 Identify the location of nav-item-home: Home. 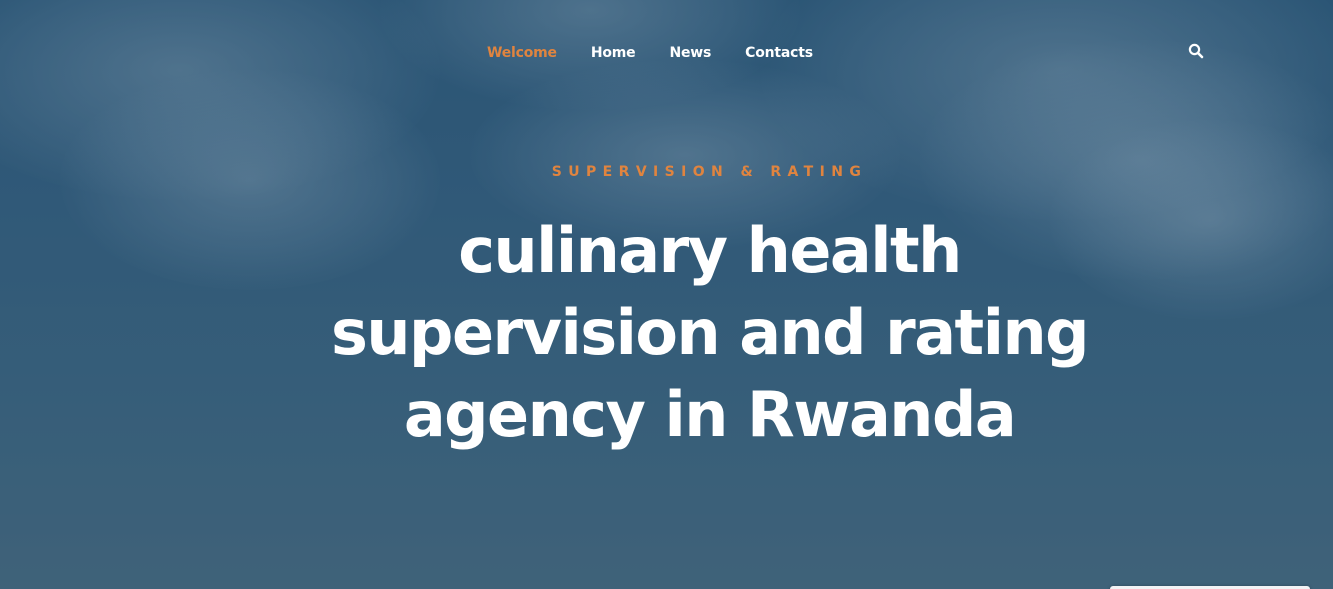
(613, 51).